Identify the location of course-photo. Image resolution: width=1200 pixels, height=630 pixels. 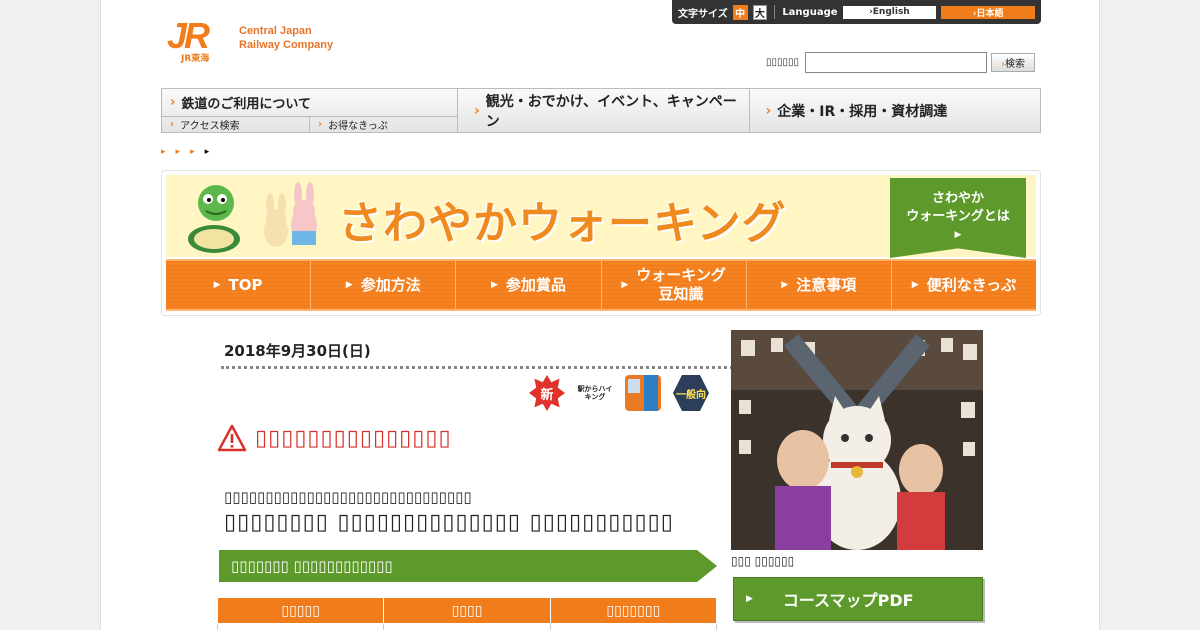
(857, 440).